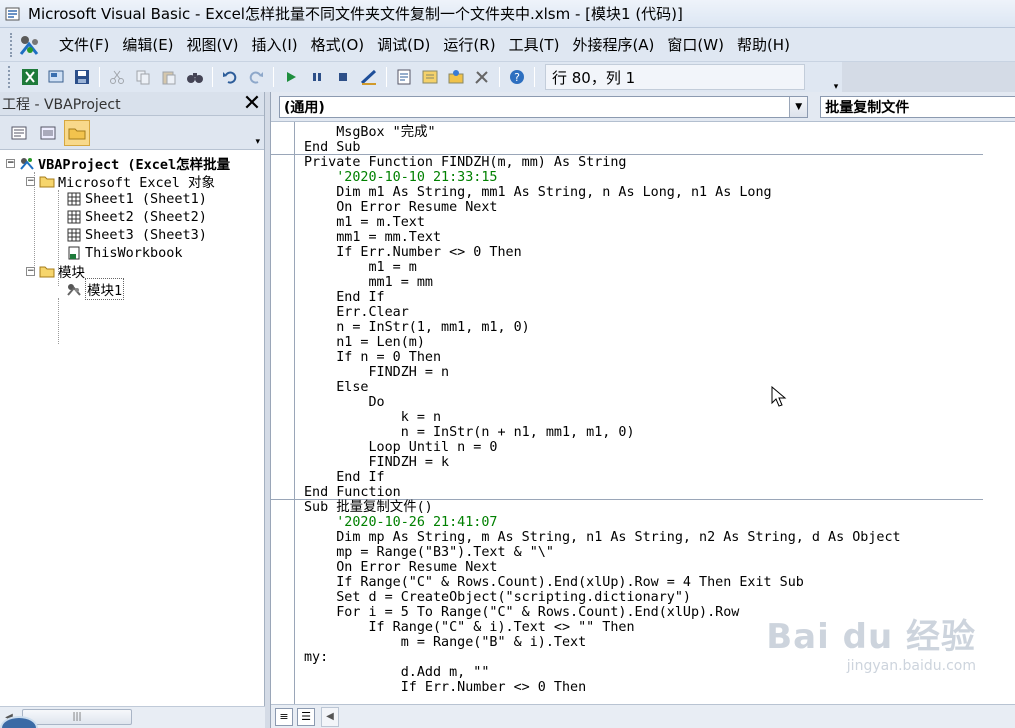 The height and width of the screenshot is (728, 1015). What do you see at coordinates (534, 77) in the screenshot?
I see `toolbar-separator` at bounding box center [534, 77].